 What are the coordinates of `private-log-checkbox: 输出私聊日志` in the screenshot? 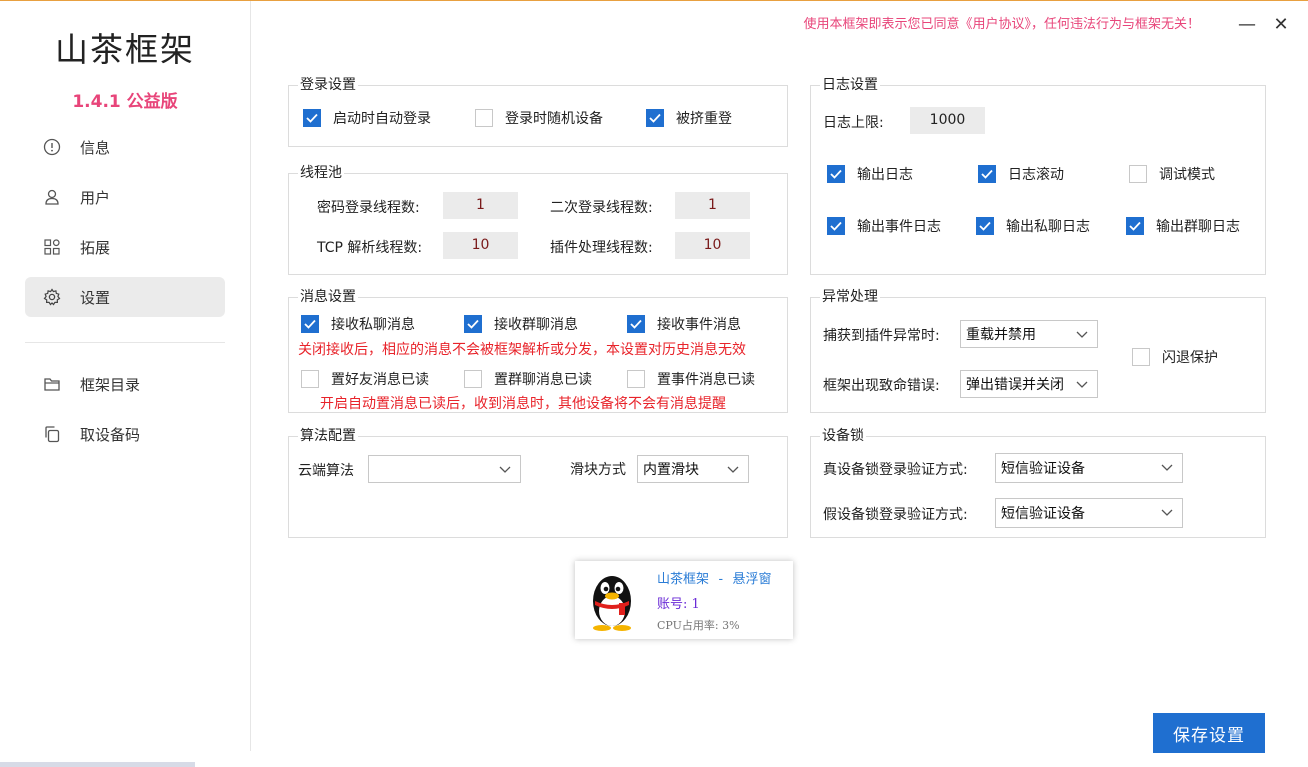 It's located at (1033, 226).